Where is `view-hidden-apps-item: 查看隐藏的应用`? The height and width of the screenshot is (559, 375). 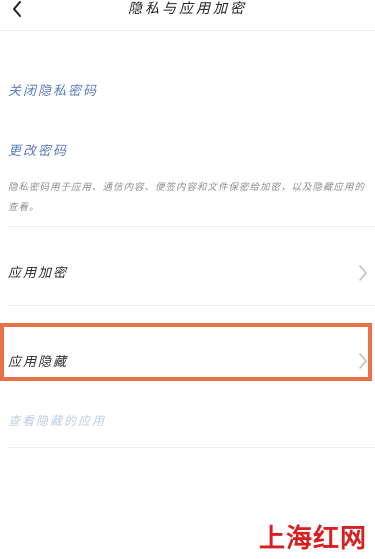
view-hidden-apps-item: 查看隐藏的应用 is located at coordinates (187, 420).